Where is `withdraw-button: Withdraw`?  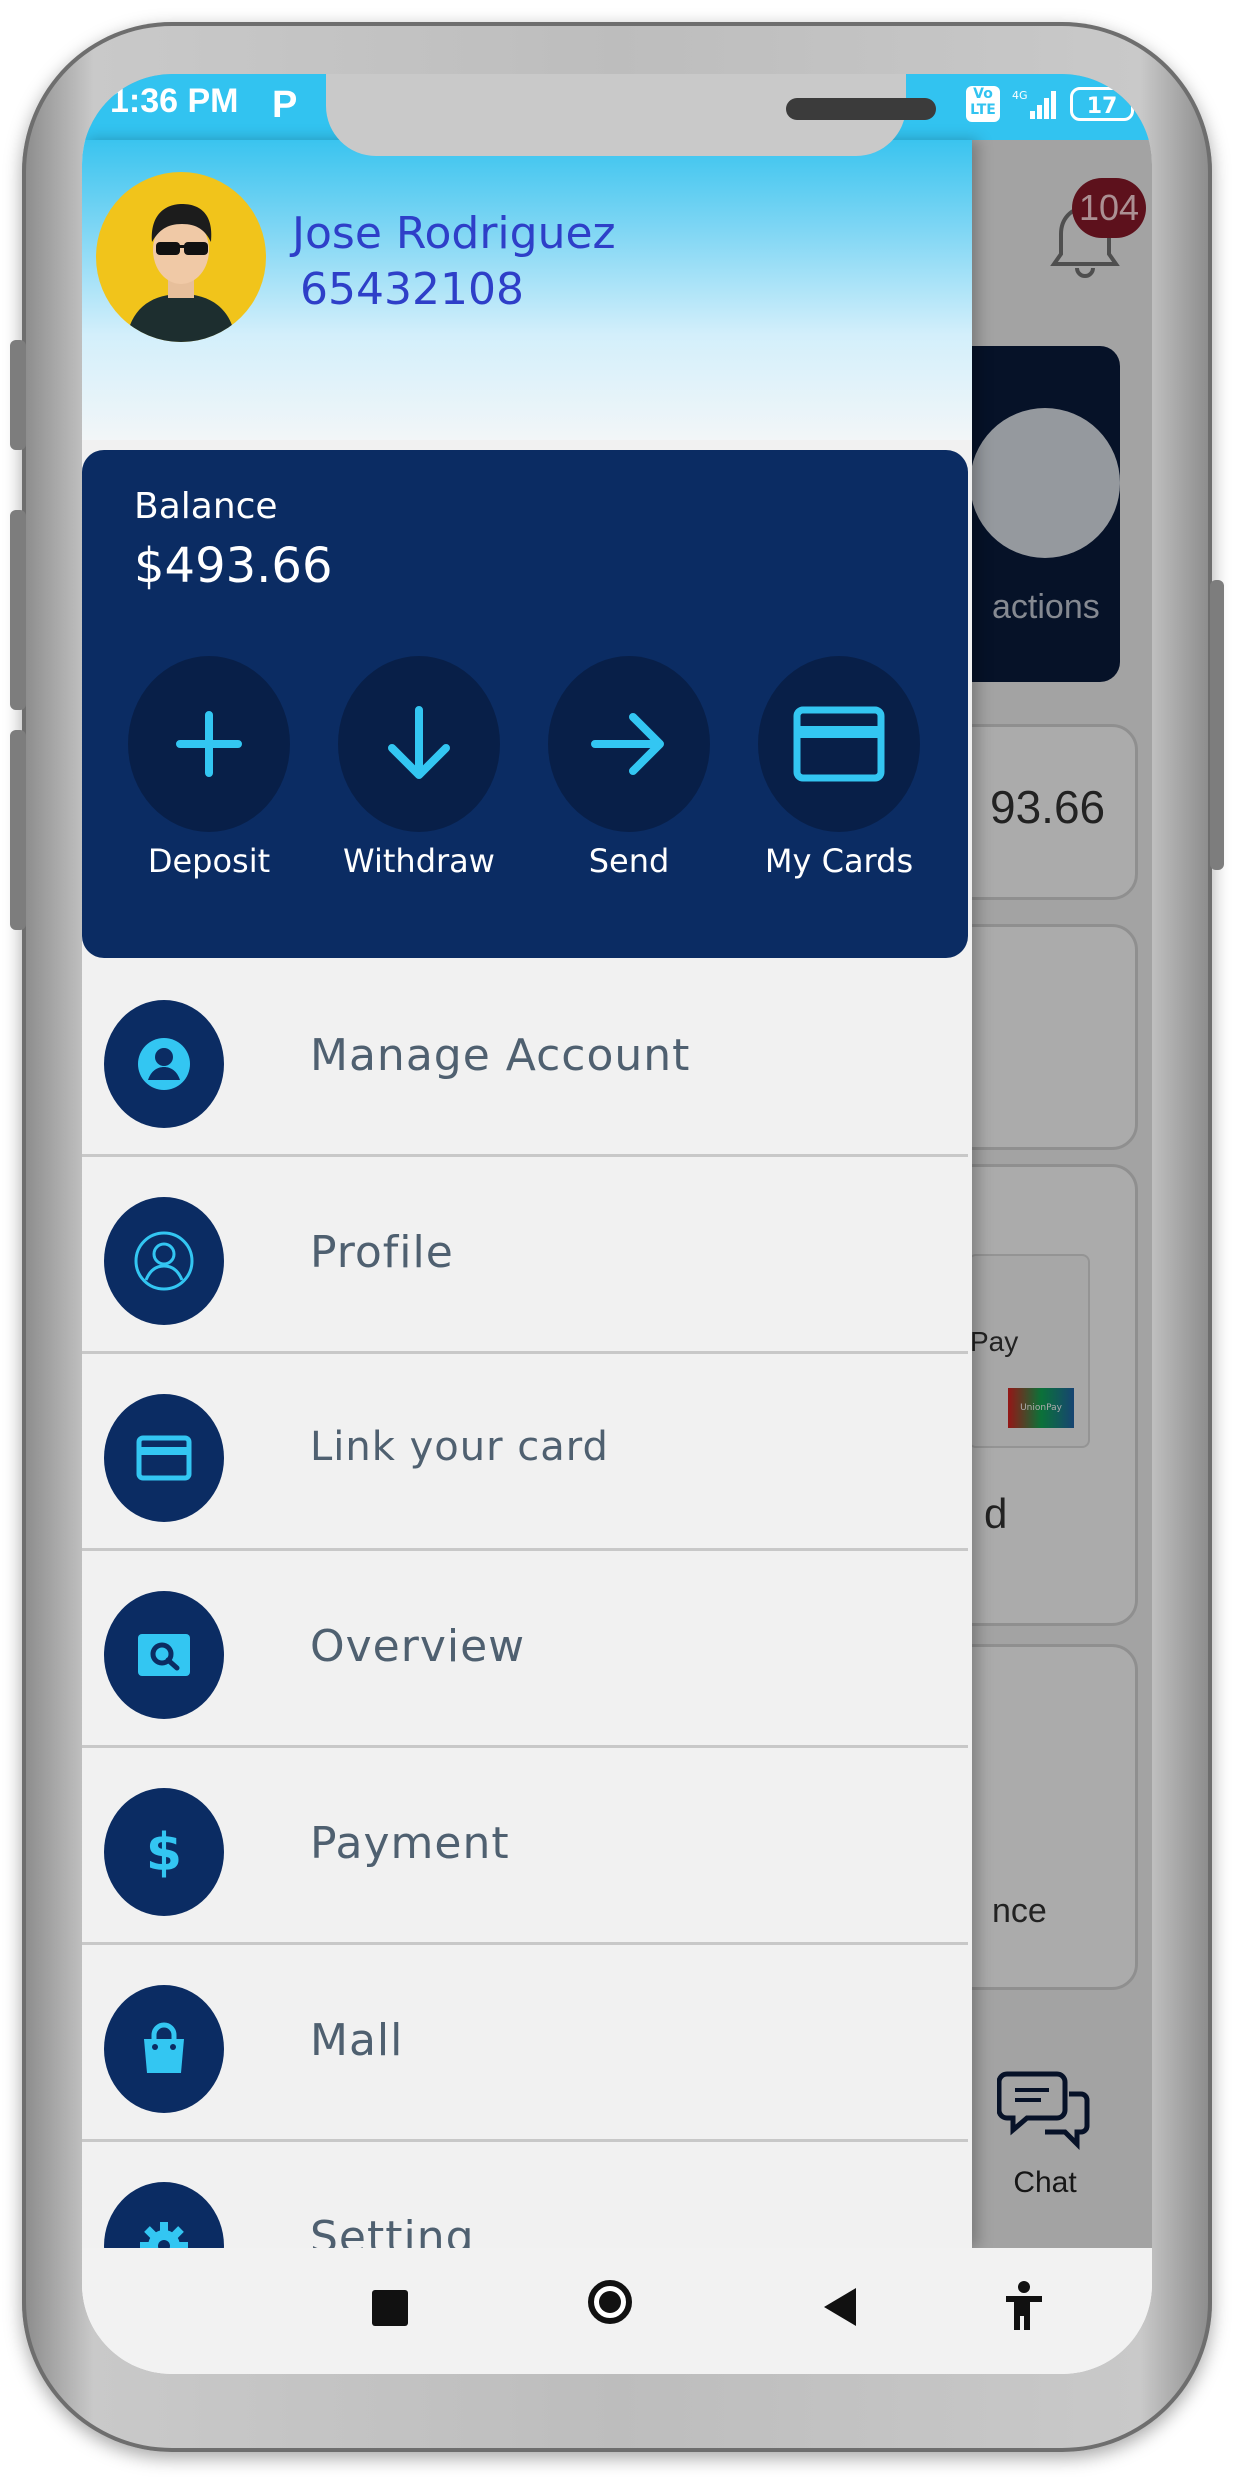
withdraw-button: Withdraw is located at coordinates (419, 768).